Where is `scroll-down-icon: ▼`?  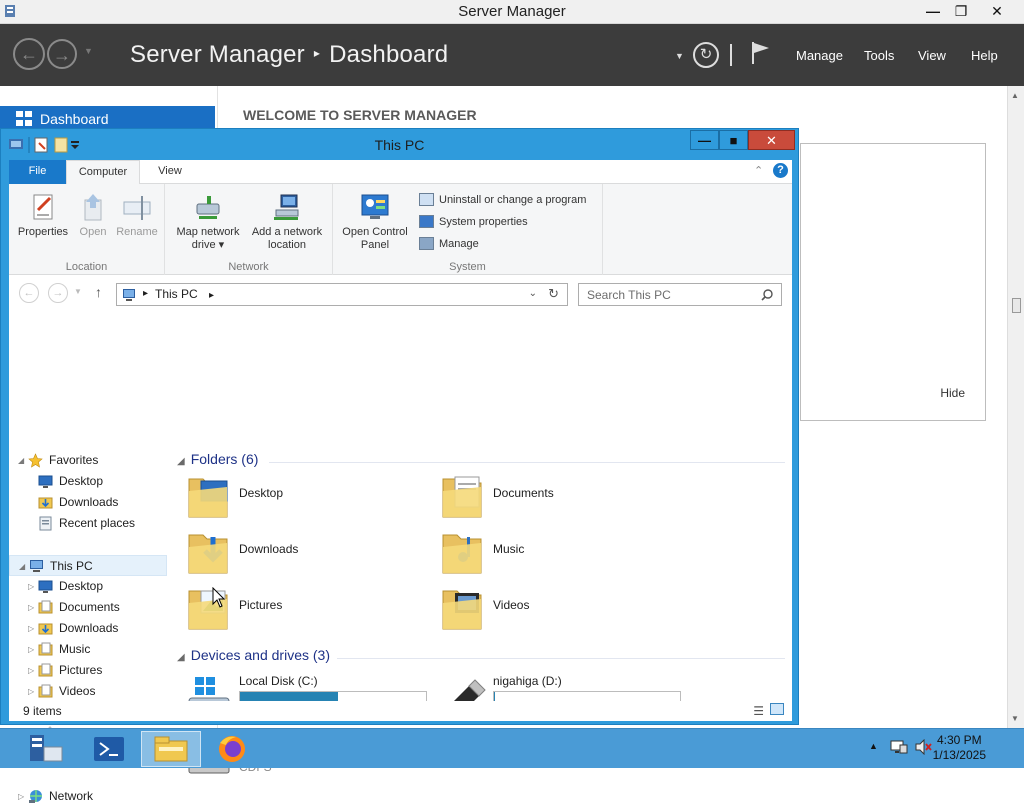 scroll-down-icon: ▼ is located at coordinates (1015, 718).